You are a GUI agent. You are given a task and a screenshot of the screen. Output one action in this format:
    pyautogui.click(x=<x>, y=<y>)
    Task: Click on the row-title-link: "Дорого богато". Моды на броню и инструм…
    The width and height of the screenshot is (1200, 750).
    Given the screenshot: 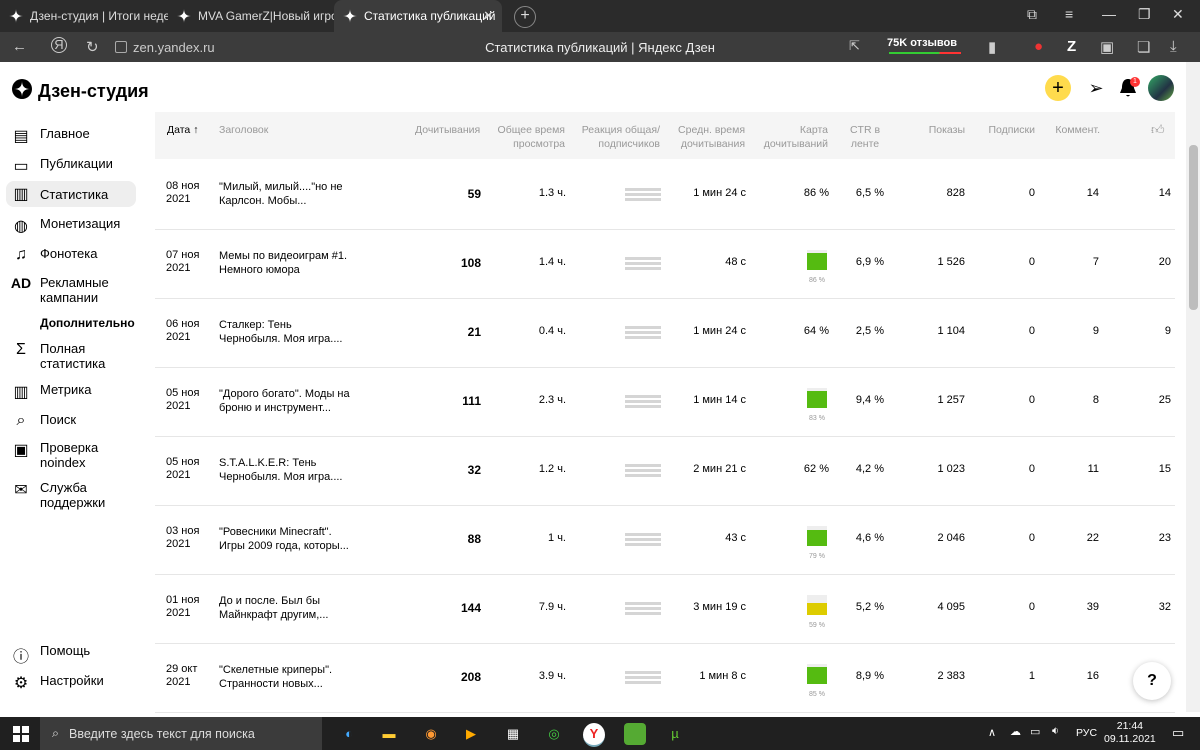 What is the action you would take?
    pyautogui.click(x=286, y=401)
    